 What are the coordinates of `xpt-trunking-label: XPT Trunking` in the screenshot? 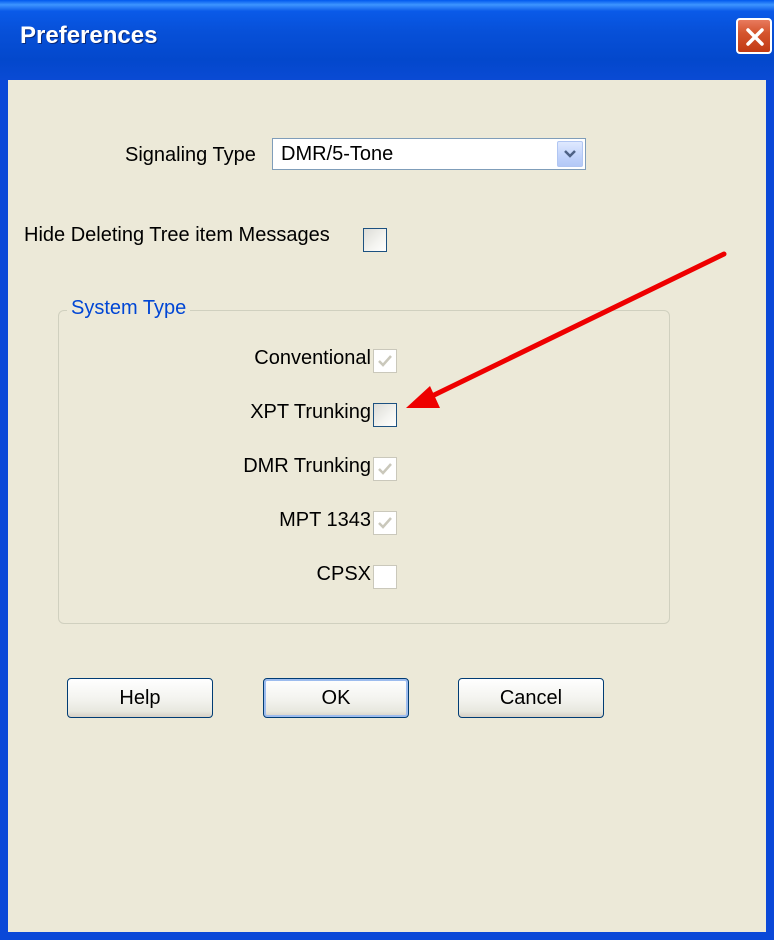 It's located at (310, 412).